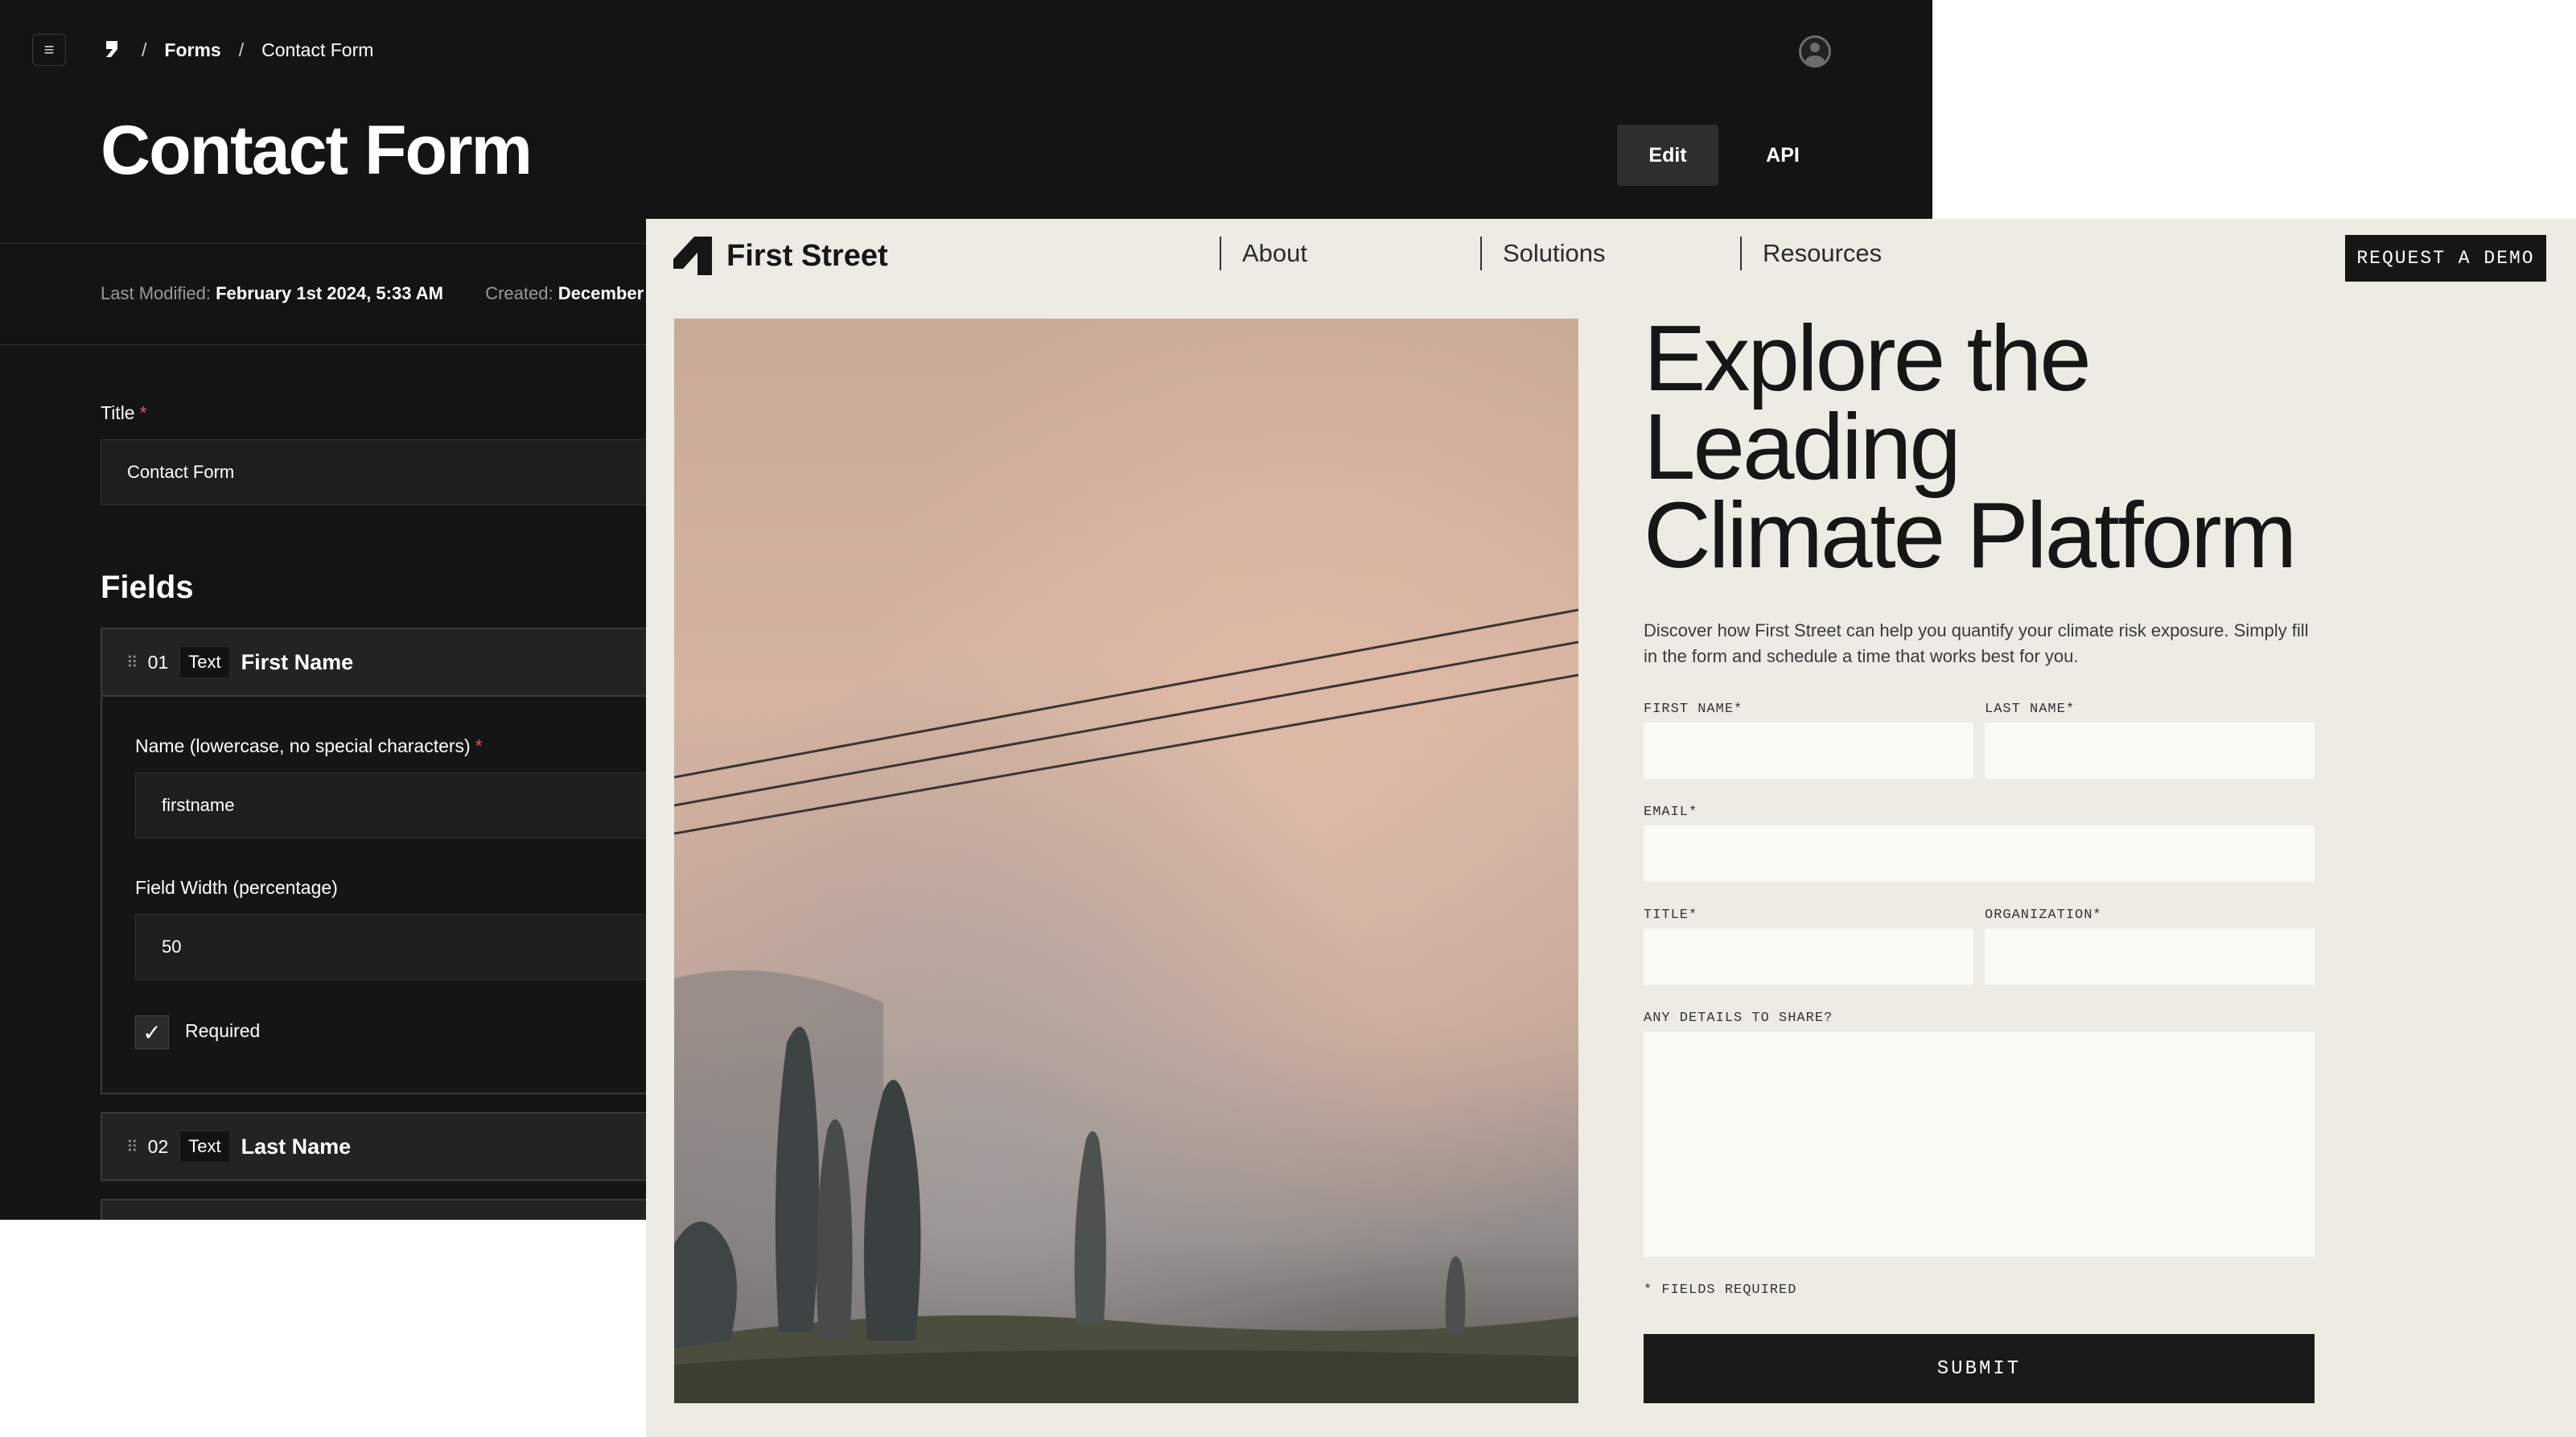  What do you see at coordinates (236, 49) in the screenshot?
I see `breadcrumb: / Forms / Contact Form` at bounding box center [236, 49].